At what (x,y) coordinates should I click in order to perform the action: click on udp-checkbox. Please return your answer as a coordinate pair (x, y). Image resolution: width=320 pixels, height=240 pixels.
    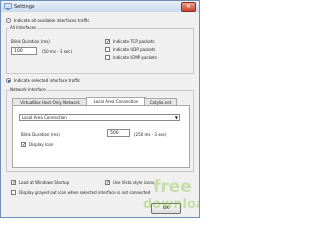
    Looking at the image, I should click on (107, 49).